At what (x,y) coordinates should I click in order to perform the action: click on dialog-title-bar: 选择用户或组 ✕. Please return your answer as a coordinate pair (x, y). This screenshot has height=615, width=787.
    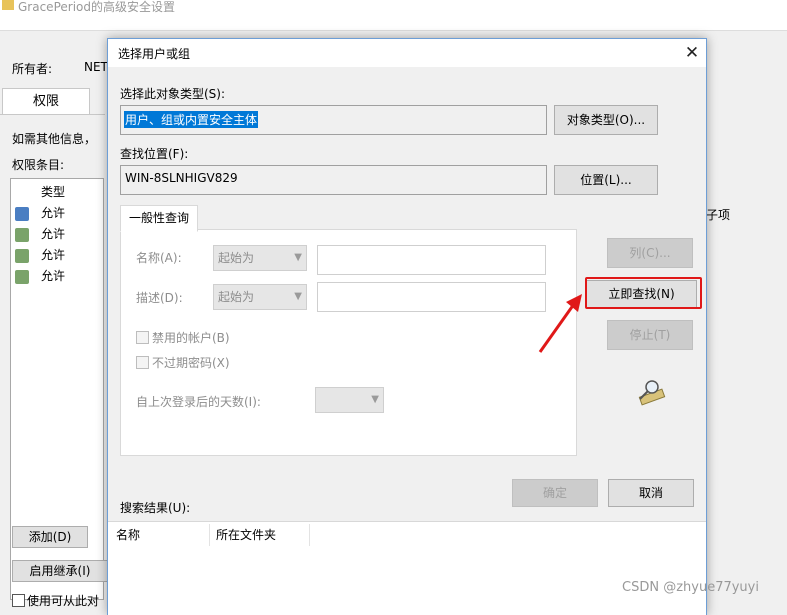
    Looking at the image, I should click on (407, 53).